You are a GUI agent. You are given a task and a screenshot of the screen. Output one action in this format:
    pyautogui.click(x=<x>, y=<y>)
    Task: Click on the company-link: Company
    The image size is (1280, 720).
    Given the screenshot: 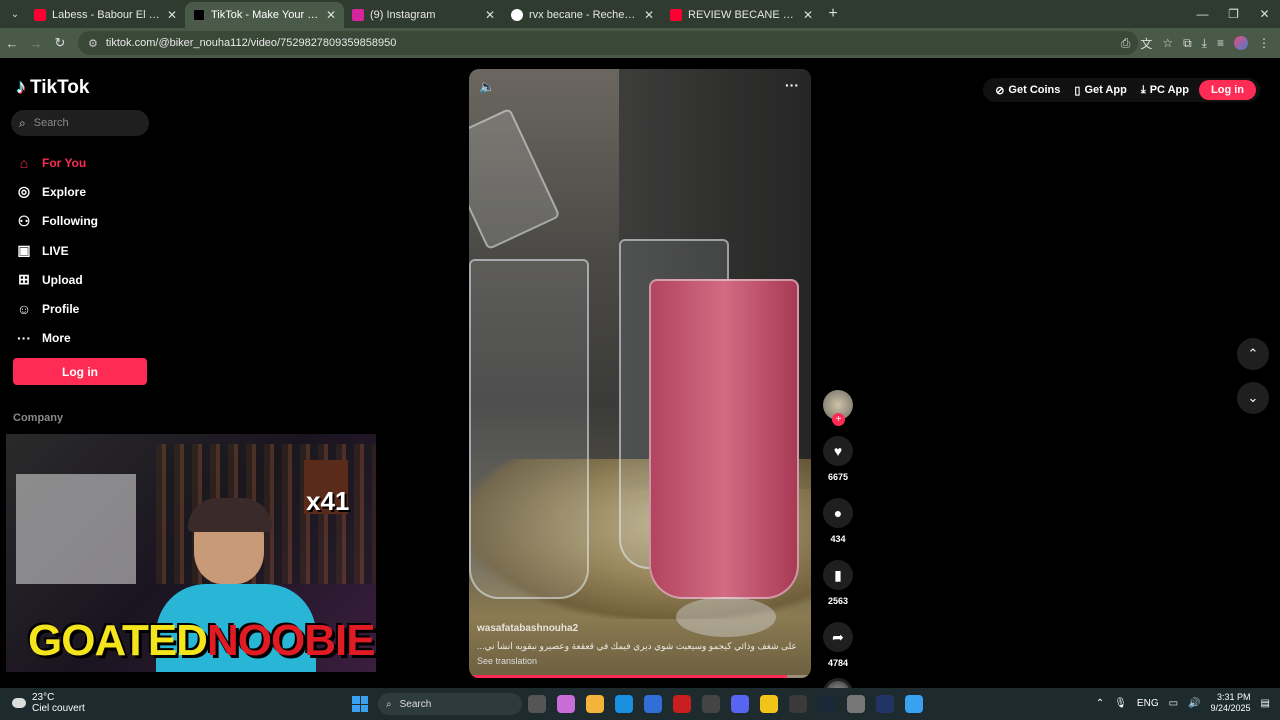 What is the action you would take?
    pyautogui.click(x=38, y=418)
    